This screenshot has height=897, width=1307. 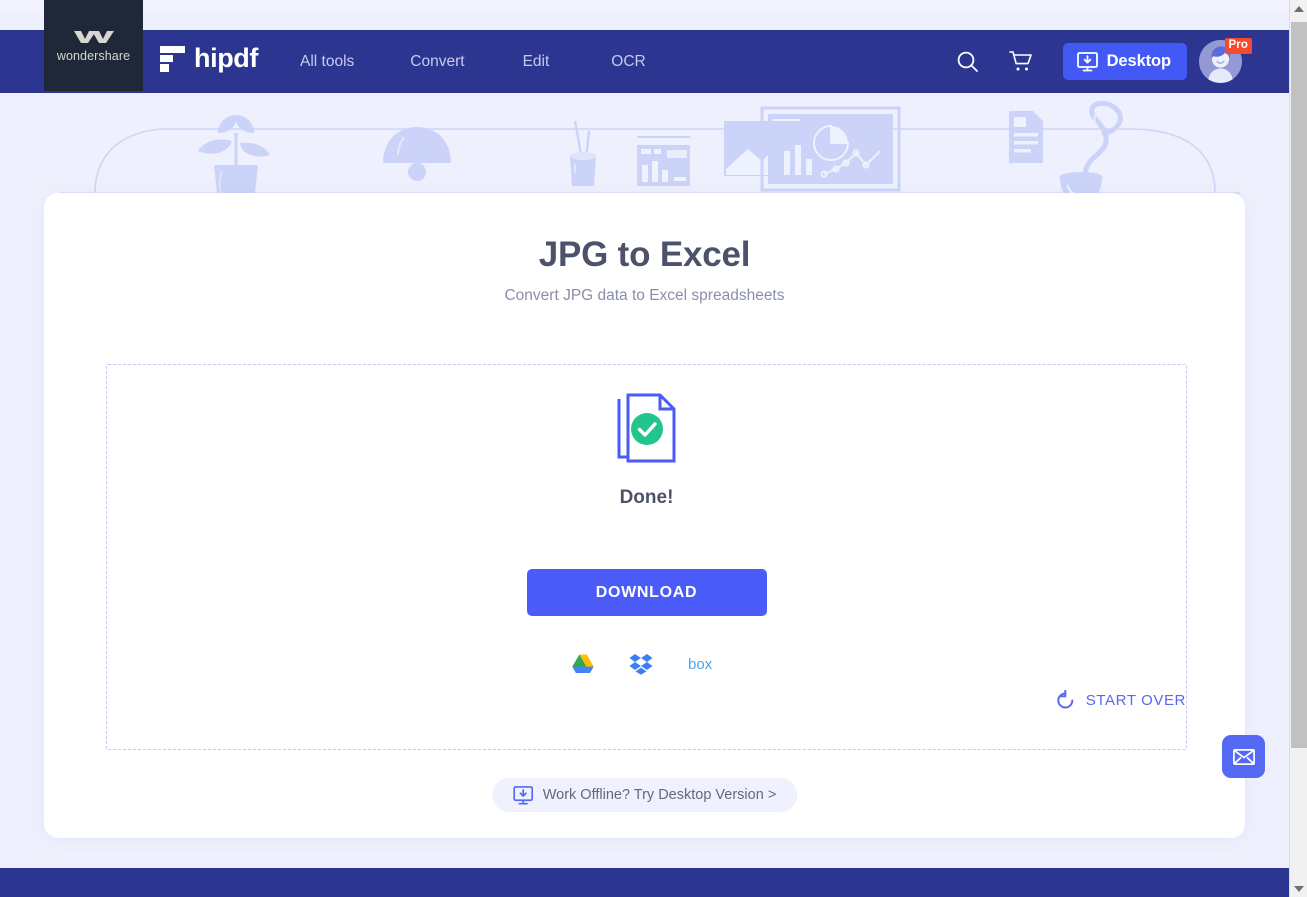 What do you see at coordinates (93, 55) in the screenshot?
I see `wondershare-label: wondershare` at bounding box center [93, 55].